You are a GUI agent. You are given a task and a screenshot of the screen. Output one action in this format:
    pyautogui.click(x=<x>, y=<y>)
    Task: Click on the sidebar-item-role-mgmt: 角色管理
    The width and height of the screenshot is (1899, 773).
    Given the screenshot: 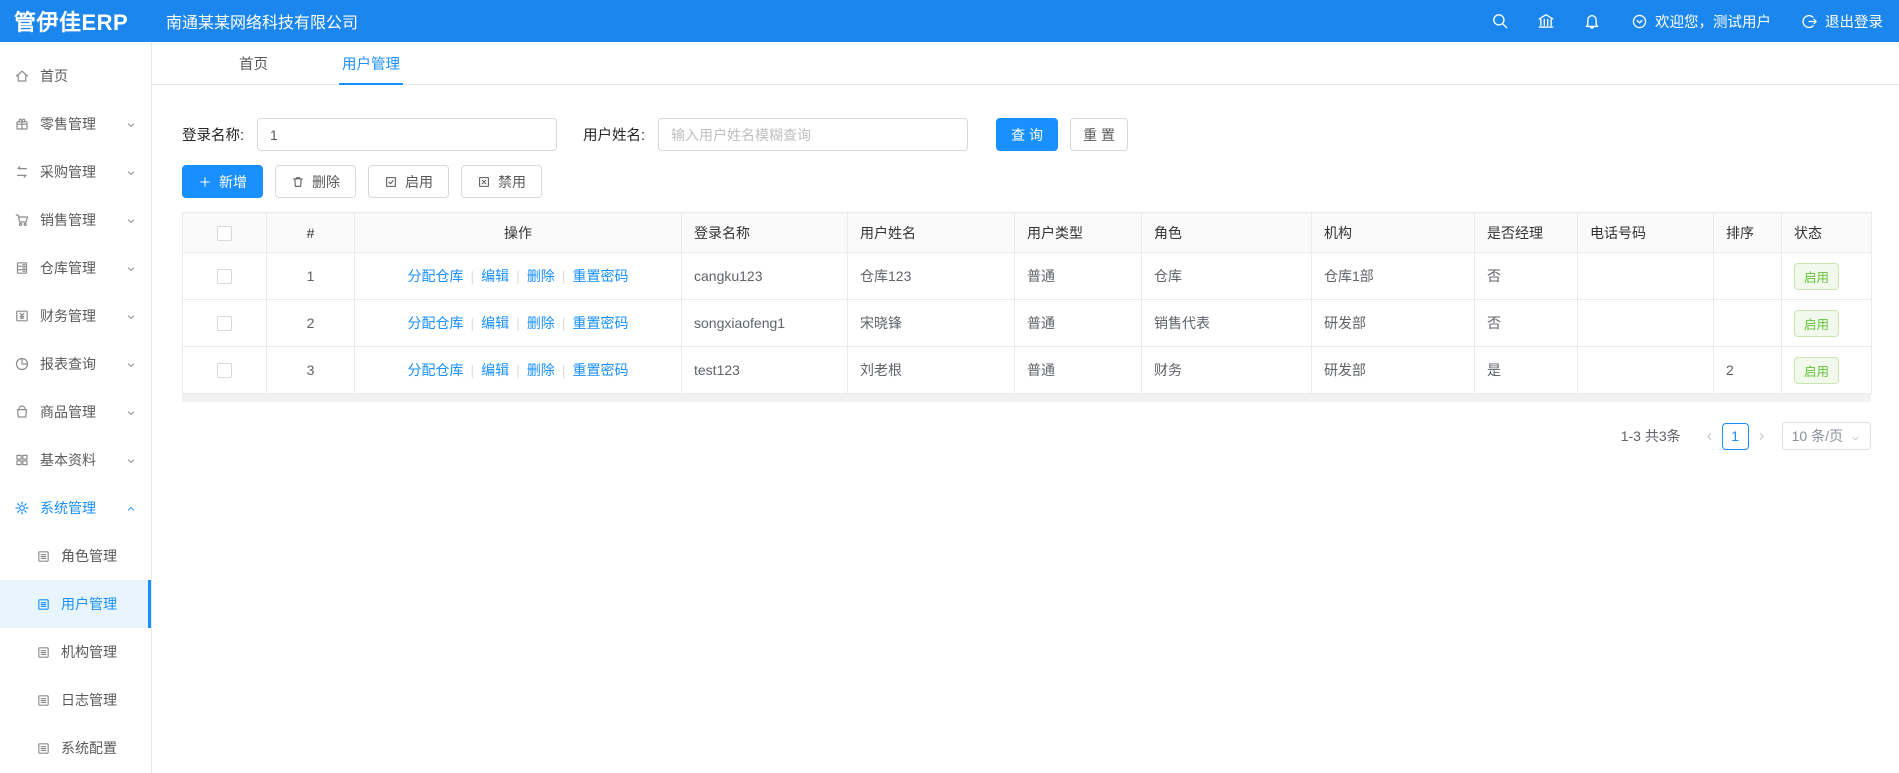 What is the action you would take?
    pyautogui.click(x=75, y=556)
    